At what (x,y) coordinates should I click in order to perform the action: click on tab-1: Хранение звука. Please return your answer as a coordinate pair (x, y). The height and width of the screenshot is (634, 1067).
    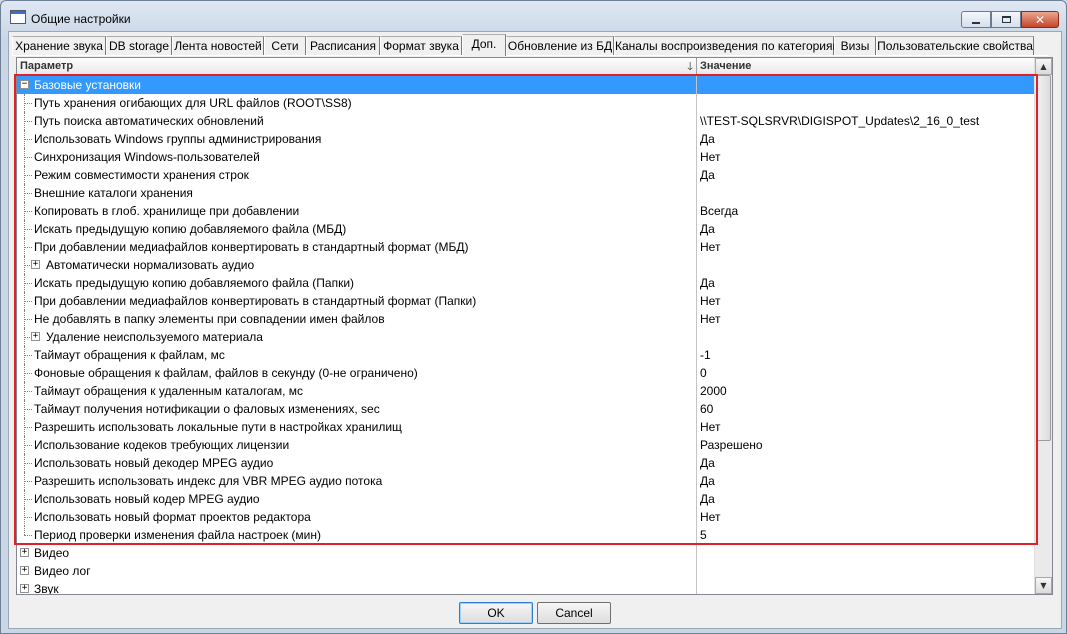
    Looking at the image, I should click on (59, 45).